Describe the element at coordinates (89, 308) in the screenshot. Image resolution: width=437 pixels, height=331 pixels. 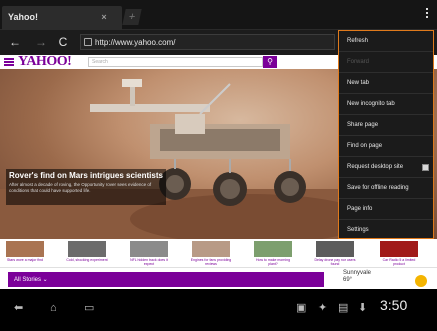
I see `recent-apps-icon: ▭` at that location.